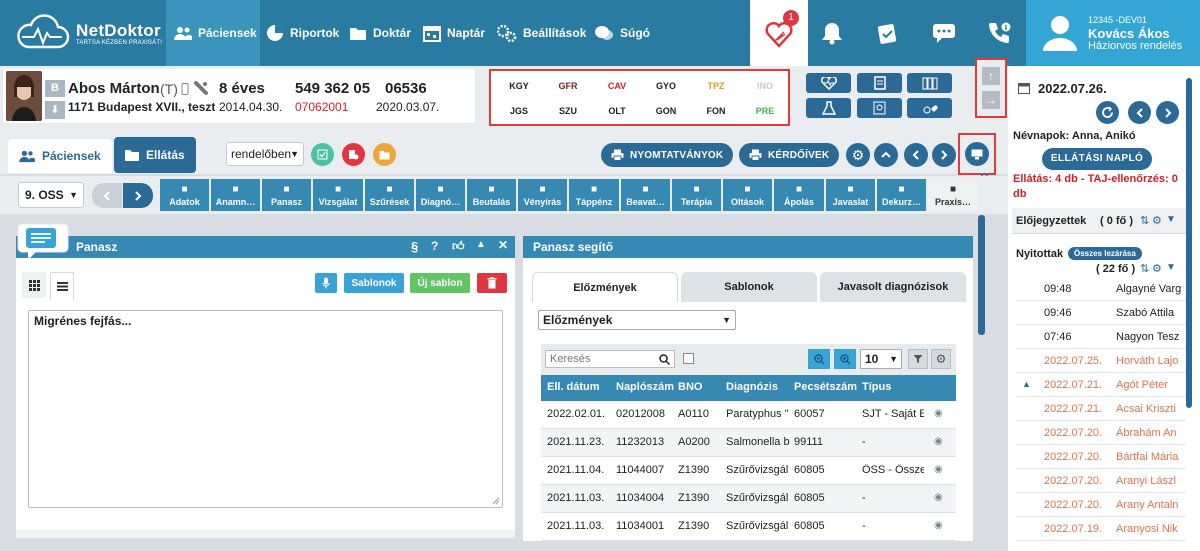 Image resolution: width=1200 pixels, height=551 pixels. What do you see at coordinates (1097, 159) in the screenshot?
I see `care-log-button: ELLÁTÁSI NAPLÓ` at bounding box center [1097, 159].